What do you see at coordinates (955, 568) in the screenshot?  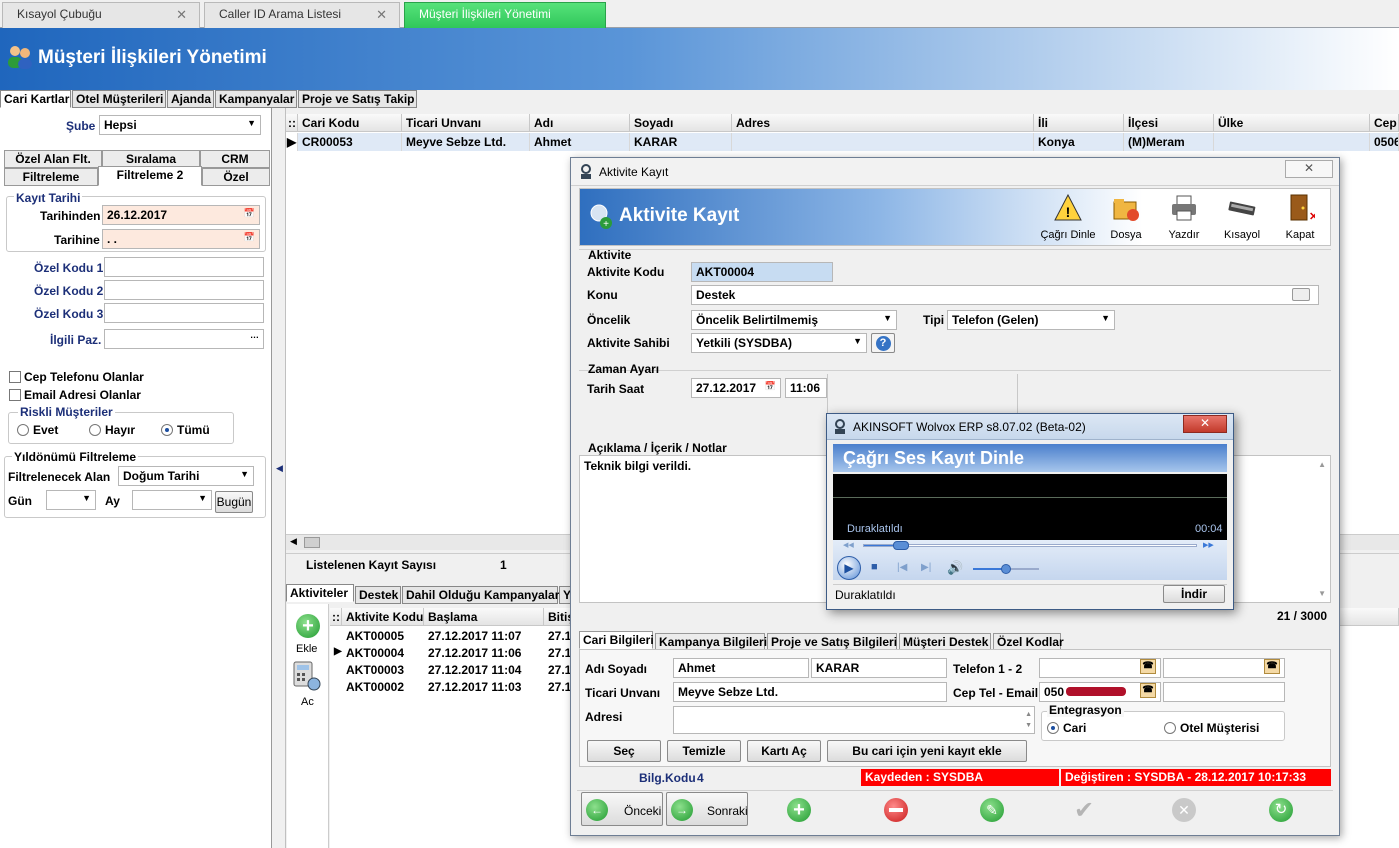 I see `volume-icon: 🔊` at bounding box center [955, 568].